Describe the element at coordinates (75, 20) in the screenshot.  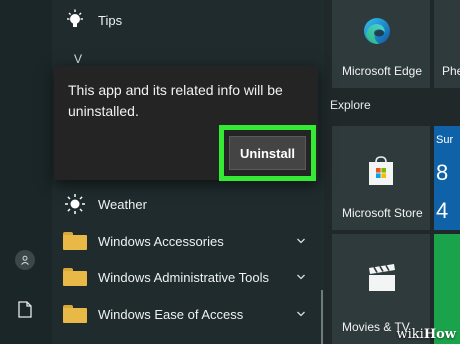
I see `lightbulb-icon` at that location.